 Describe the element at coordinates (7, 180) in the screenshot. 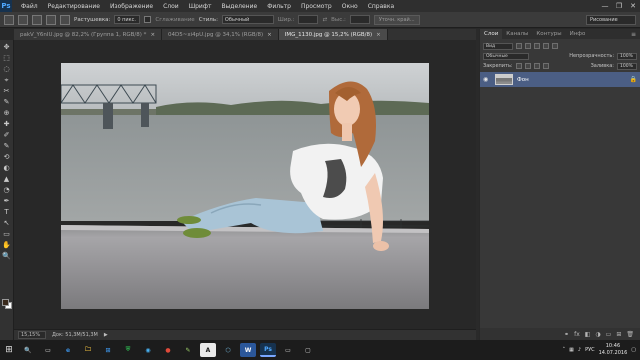

I see `blur-tool-icon: ▲` at that location.